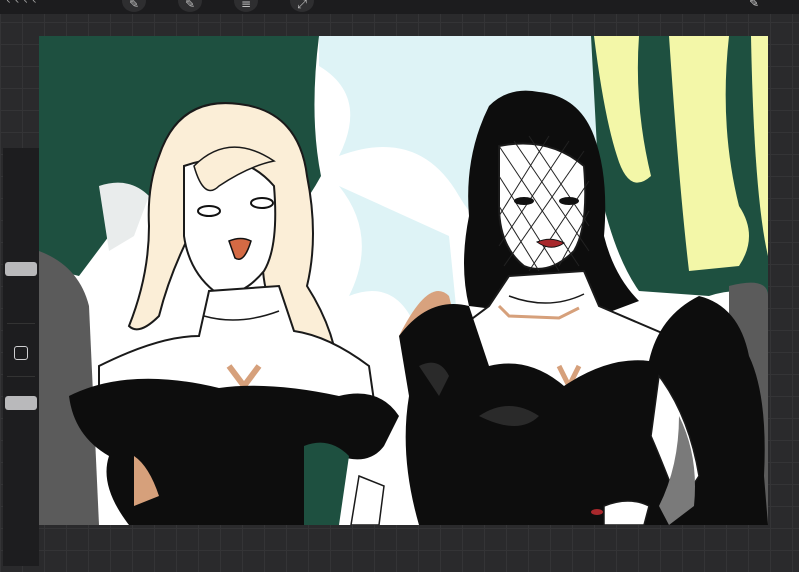  Describe the element at coordinates (134, 6) in the screenshot. I see `brush-icon: ✎` at that location.